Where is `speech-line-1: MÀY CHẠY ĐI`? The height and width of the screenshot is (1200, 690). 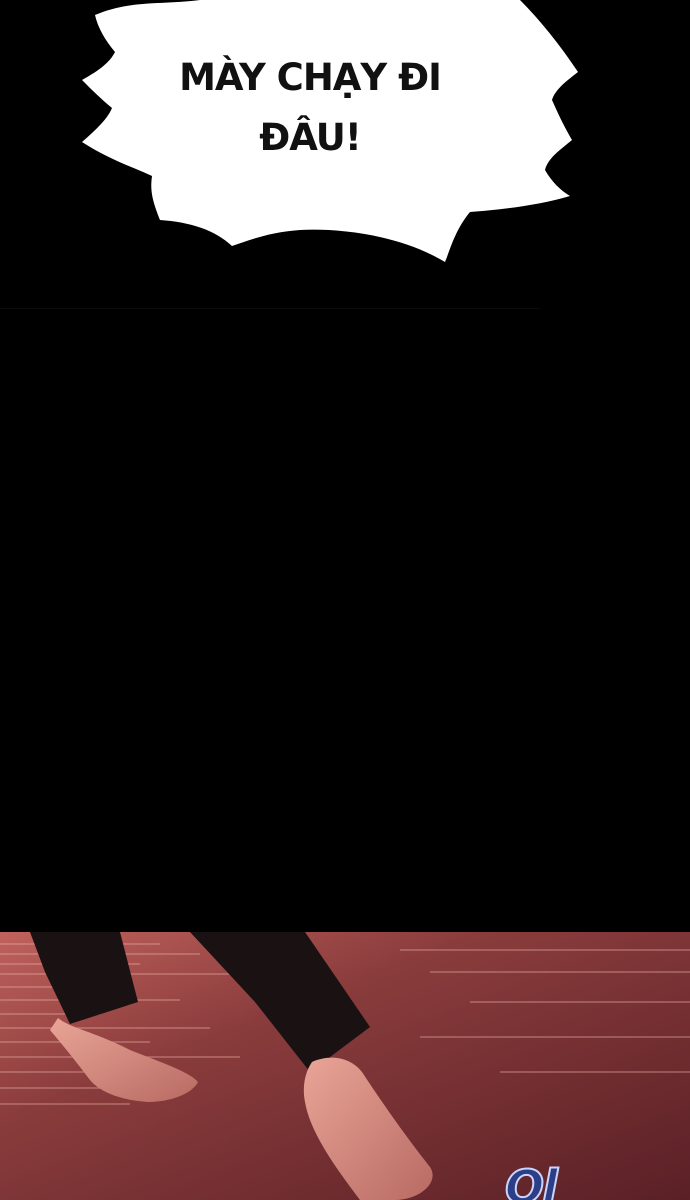 speech-line-1: MÀY CHẠY ĐI is located at coordinates (310, 77).